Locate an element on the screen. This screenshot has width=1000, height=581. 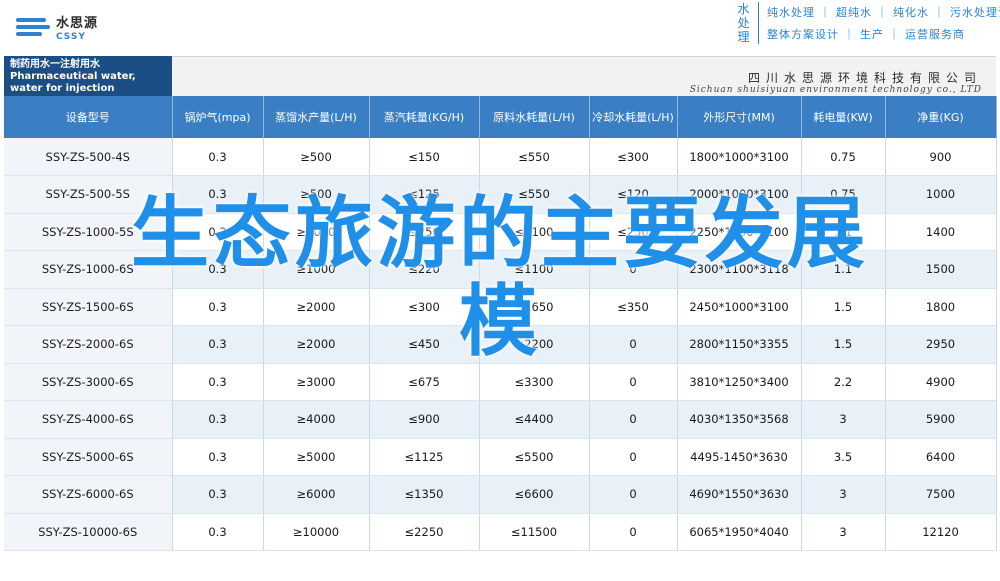
model-cell: SSY-ZS-6000-6S is located at coordinates (88, 494).